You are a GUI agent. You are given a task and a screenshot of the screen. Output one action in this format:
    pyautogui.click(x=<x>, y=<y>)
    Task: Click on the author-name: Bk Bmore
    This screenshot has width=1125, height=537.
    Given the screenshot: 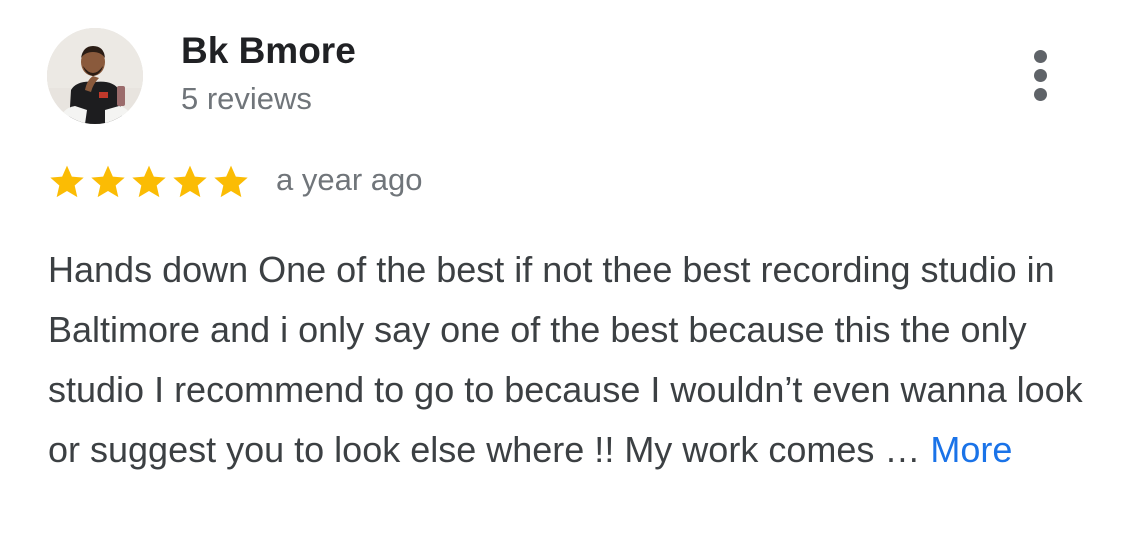 What is the action you would take?
    pyautogui.click(x=268, y=51)
    